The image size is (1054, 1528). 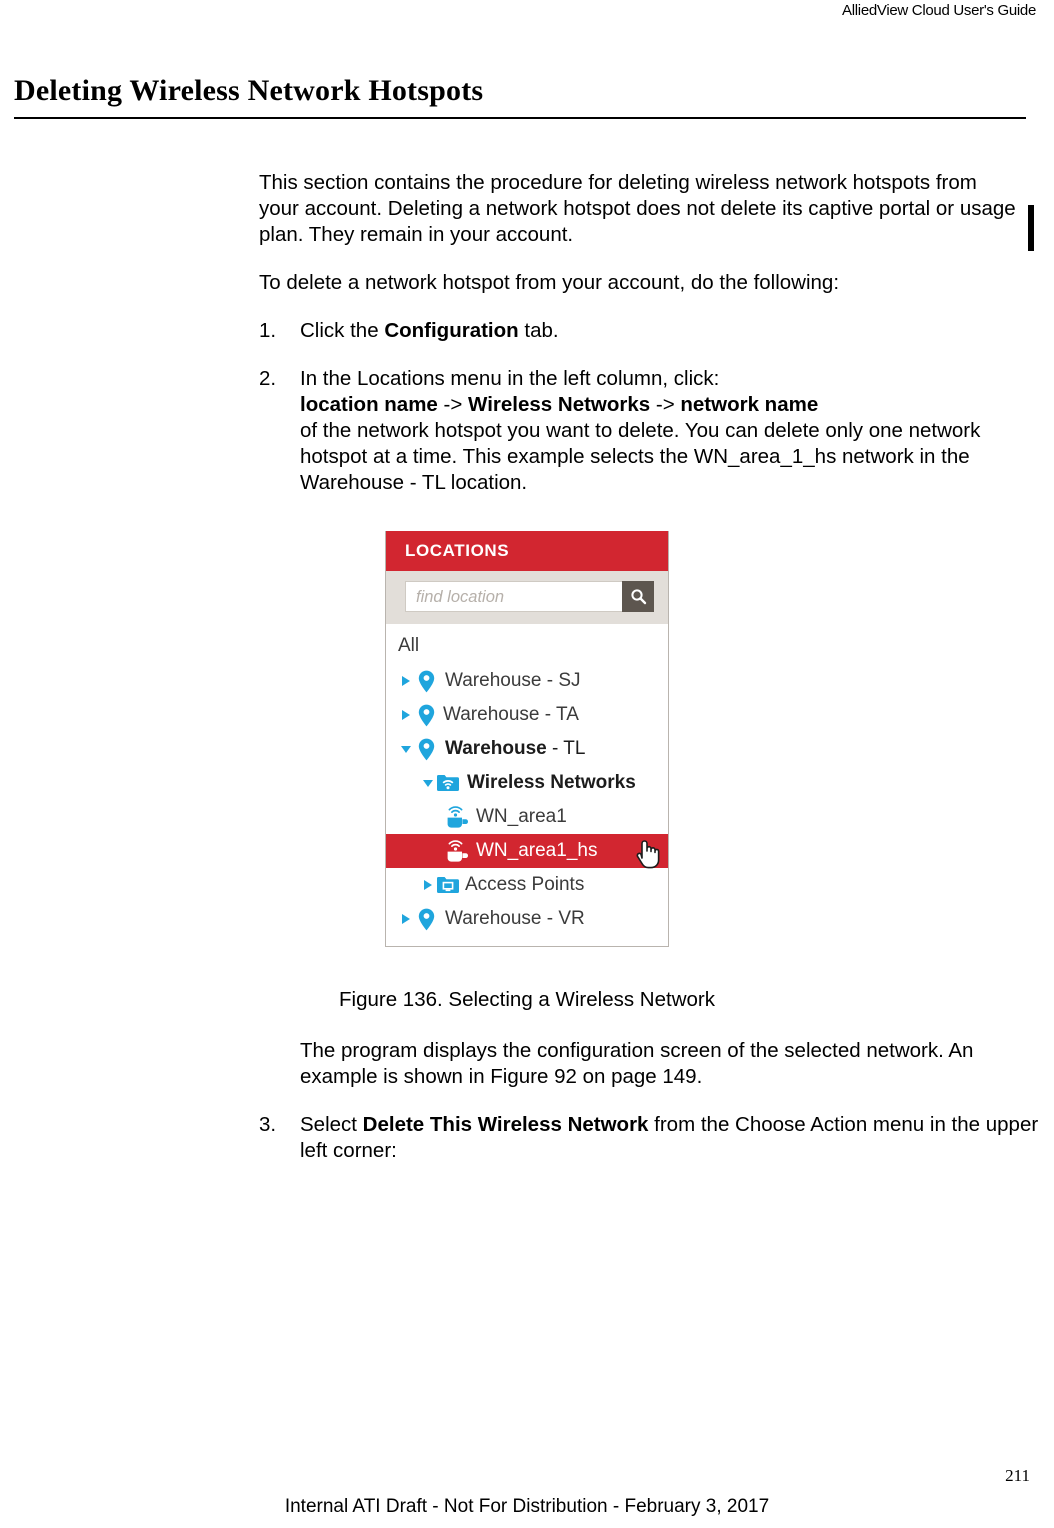 I want to click on tree-item-all: All, so click(x=527, y=648).